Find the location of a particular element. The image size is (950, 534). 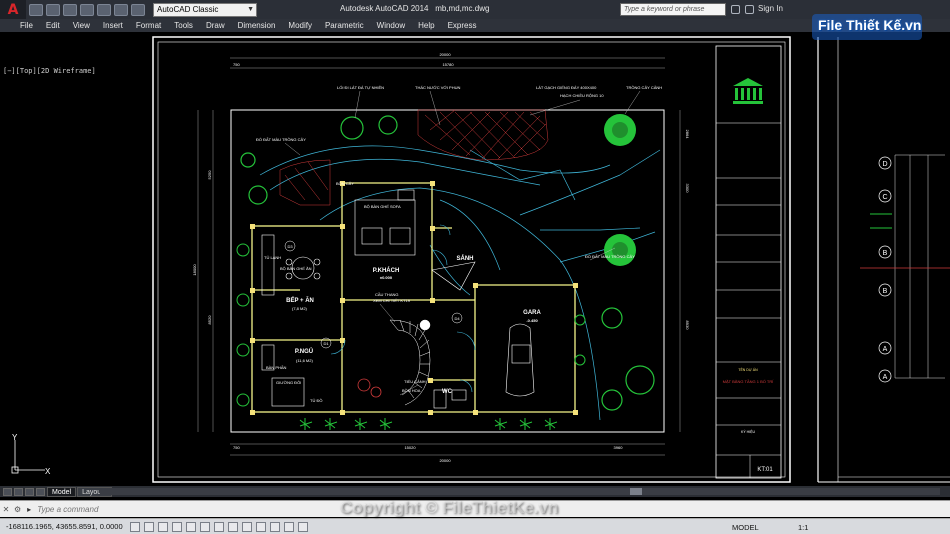

menu-insert: Insert is located at coordinates (113, 25).